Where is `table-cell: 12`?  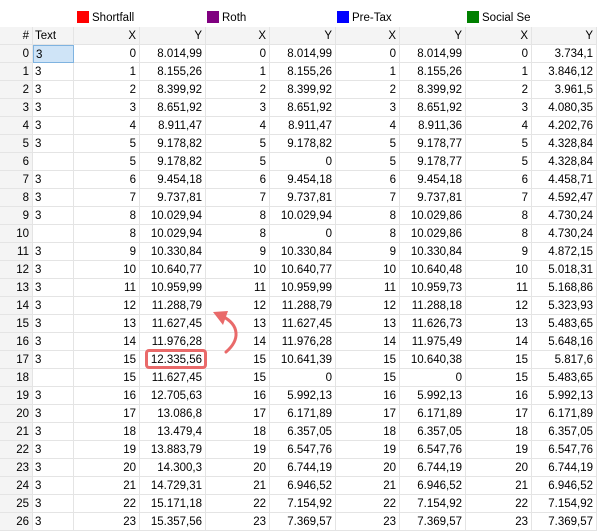
table-cell: 12 is located at coordinates (368, 306).